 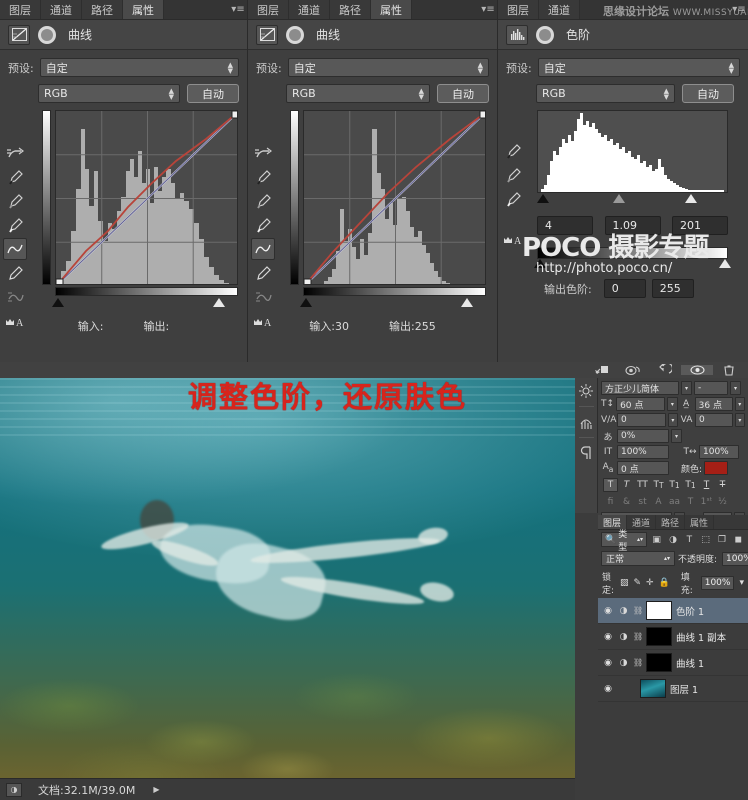 I want to click on blend-mode-select: 正常 ▴▾, so click(x=638, y=558).